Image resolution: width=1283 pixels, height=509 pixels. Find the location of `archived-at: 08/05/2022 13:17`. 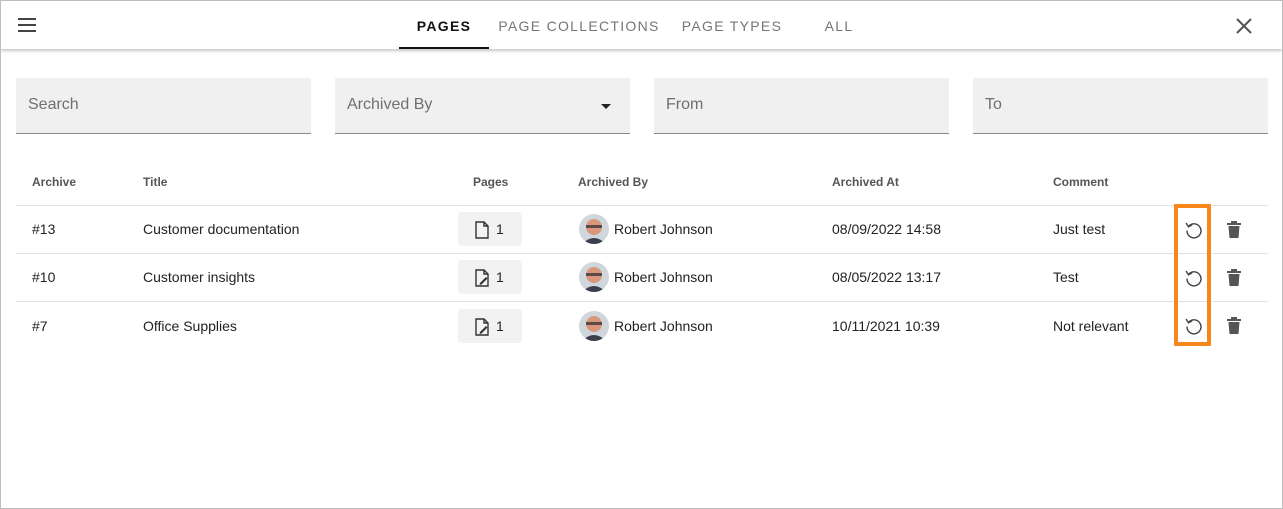

archived-at: 08/05/2022 13:17 is located at coordinates (886, 277).